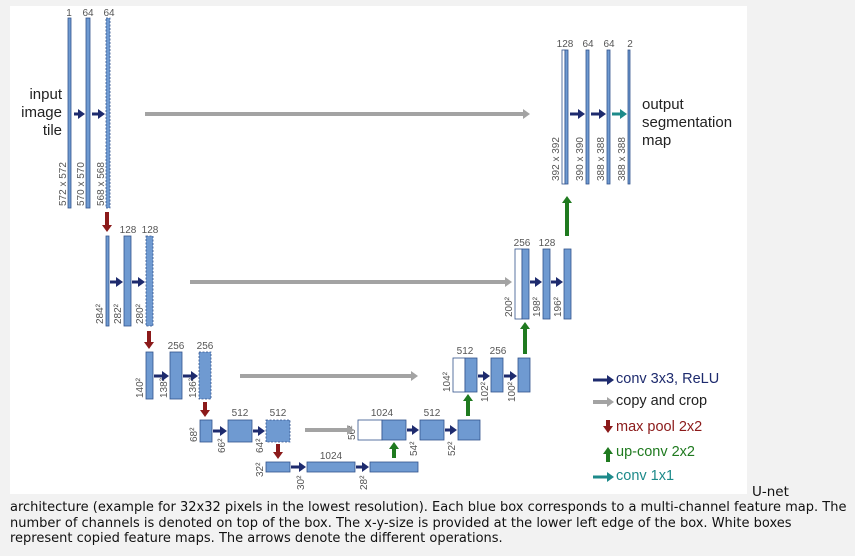 This screenshot has height=556, width=855. Describe the element at coordinates (118, 313) in the screenshot. I see `enc2-size-2: 282²` at that location.